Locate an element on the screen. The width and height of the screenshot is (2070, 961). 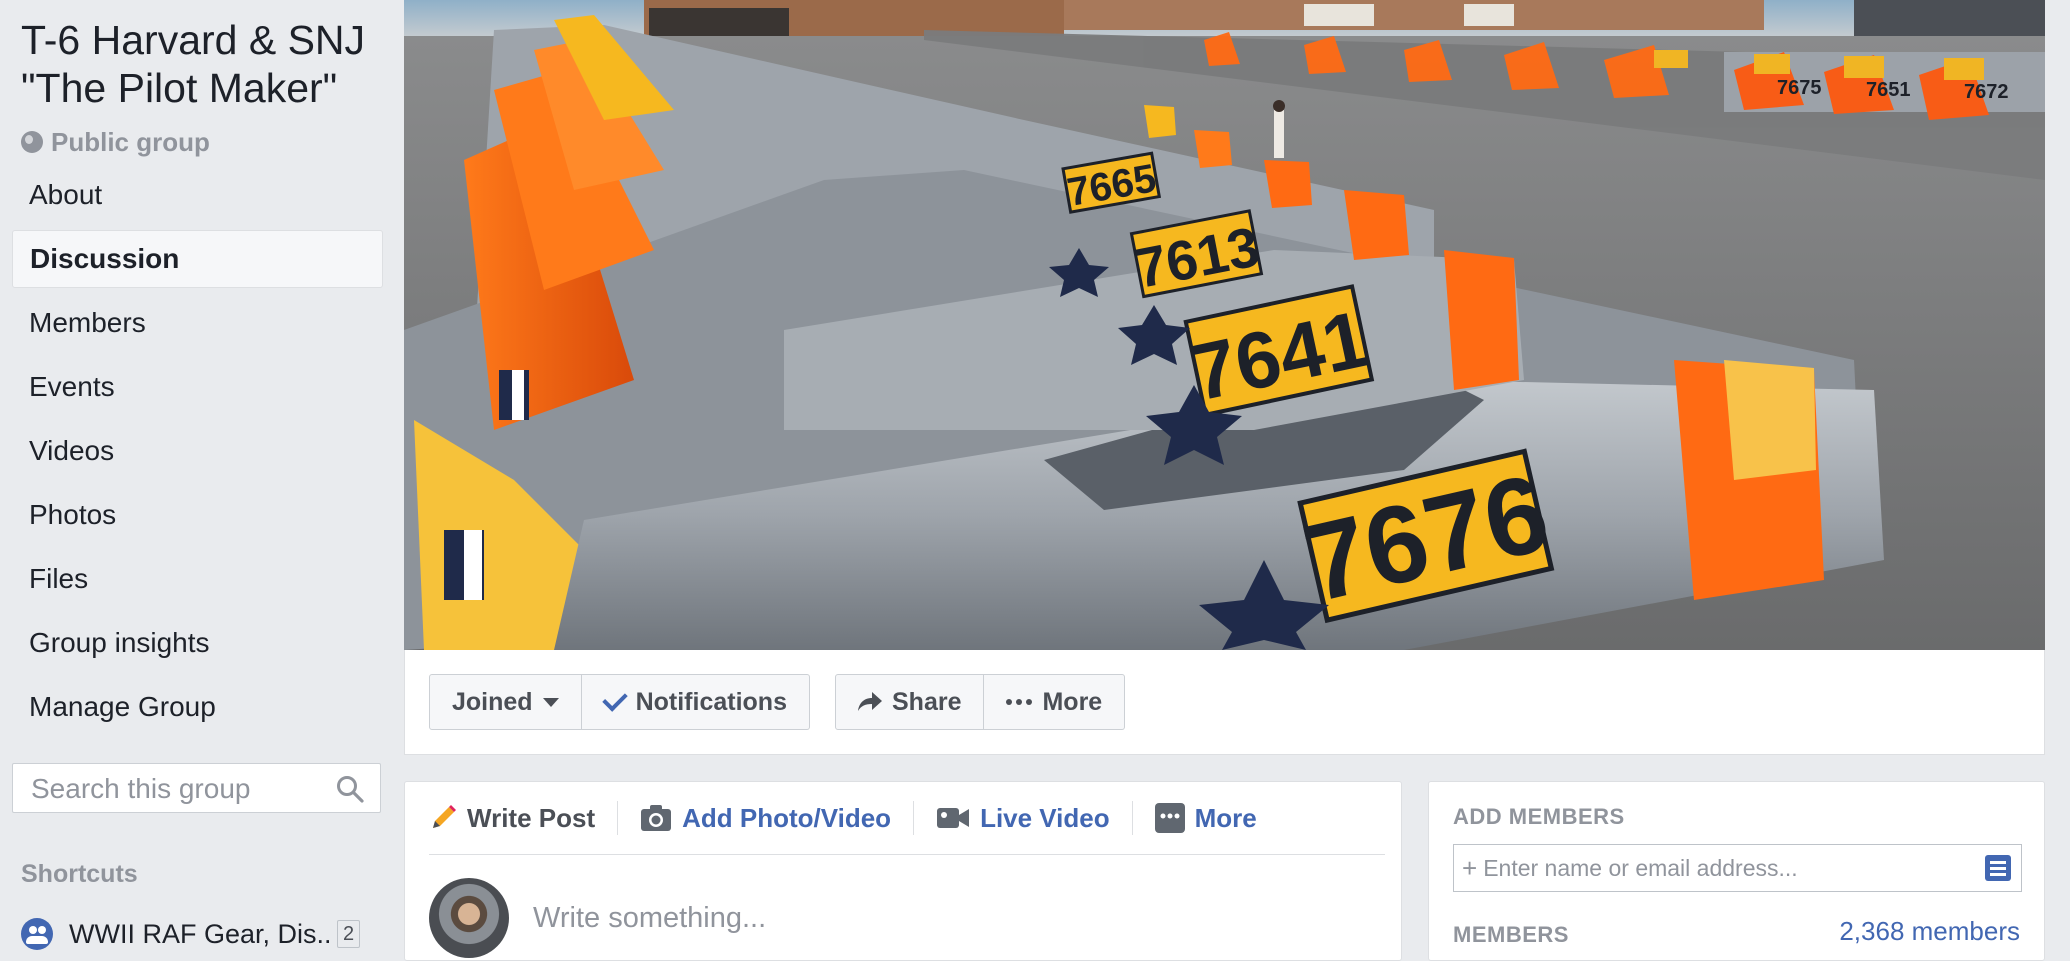
search-icon is located at coordinates (350, 789).